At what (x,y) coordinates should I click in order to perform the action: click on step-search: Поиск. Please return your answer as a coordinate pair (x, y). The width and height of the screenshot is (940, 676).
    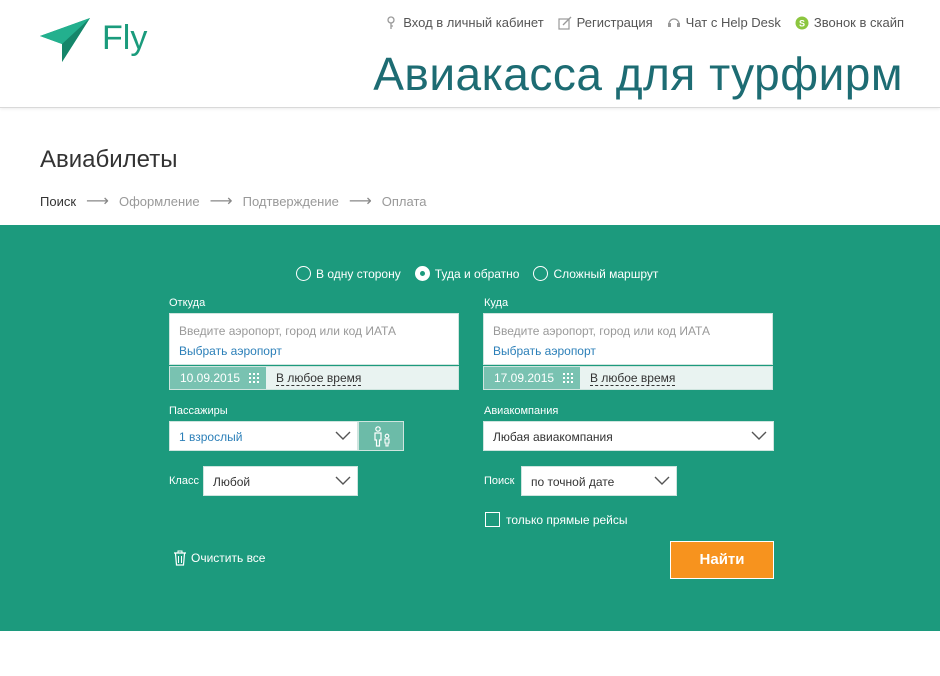
    Looking at the image, I should click on (58, 201).